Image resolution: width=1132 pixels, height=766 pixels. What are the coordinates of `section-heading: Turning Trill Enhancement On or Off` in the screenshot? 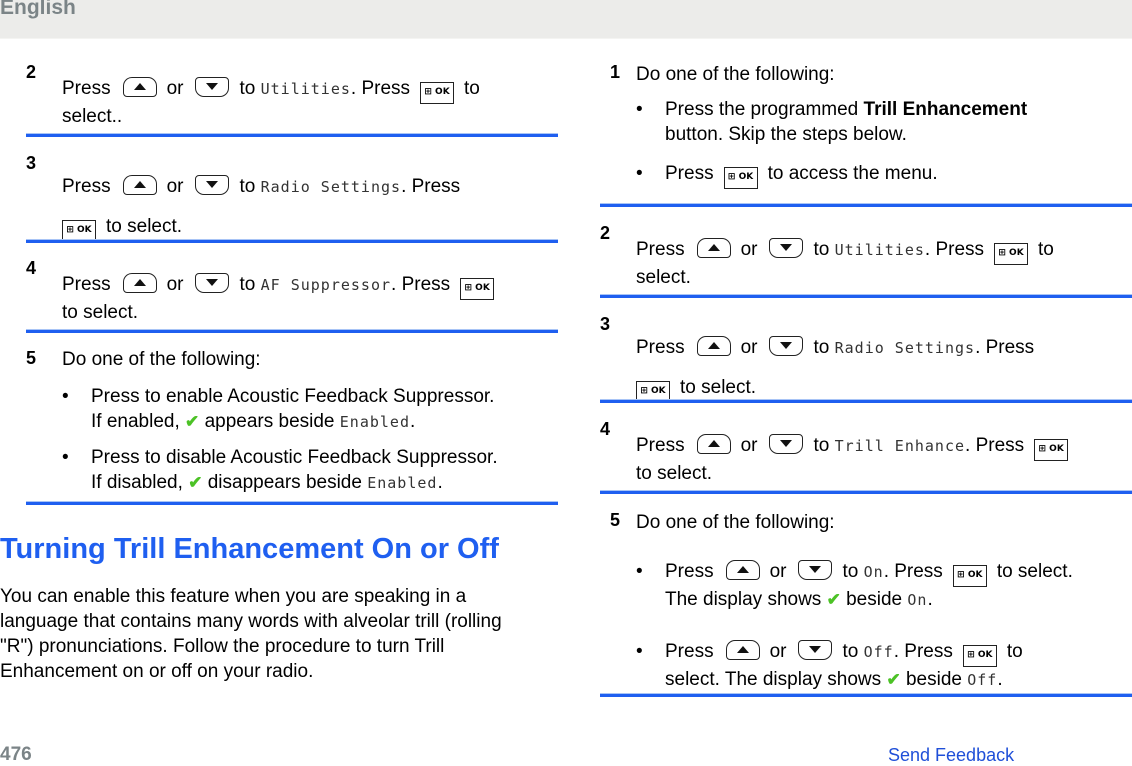 It's located at (249, 549).